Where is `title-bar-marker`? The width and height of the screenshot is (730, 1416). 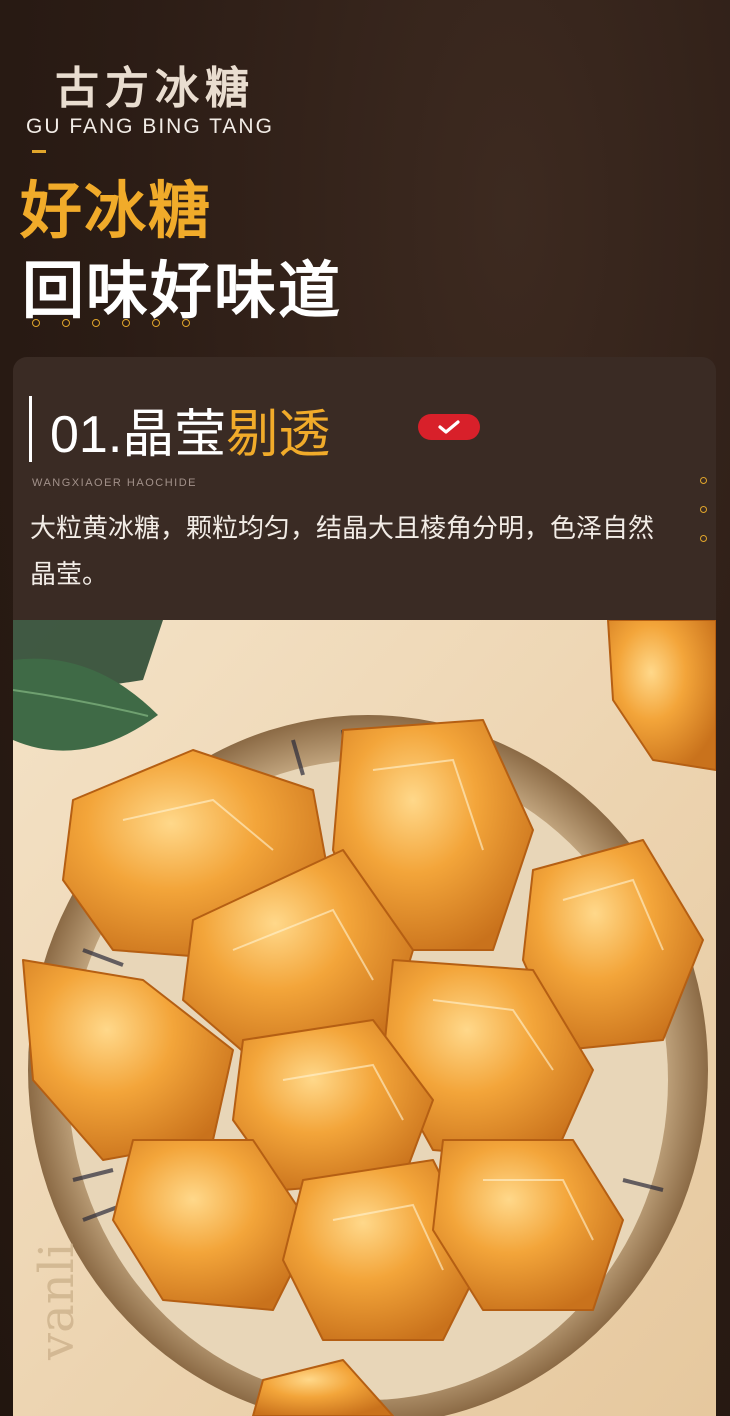 title-bar-marker is located at coordinates (30, 429).